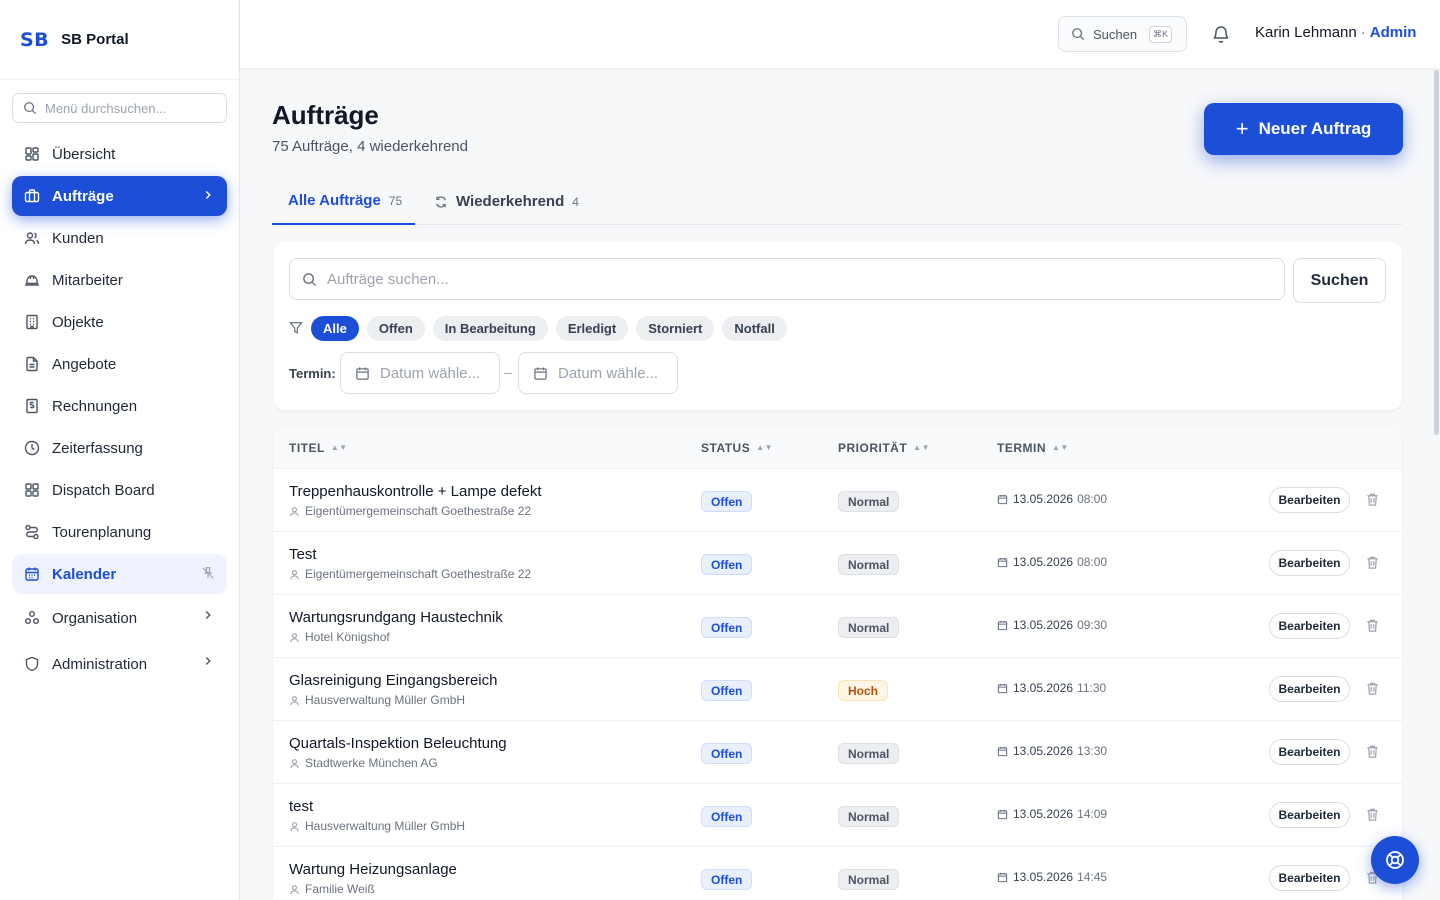 This screenshot has height=900, width=1440. Describe the element at coordinates (119, 490) in the screenshot. I see `sidebar-item-dispatch-board: Dispatch Board` at that location.